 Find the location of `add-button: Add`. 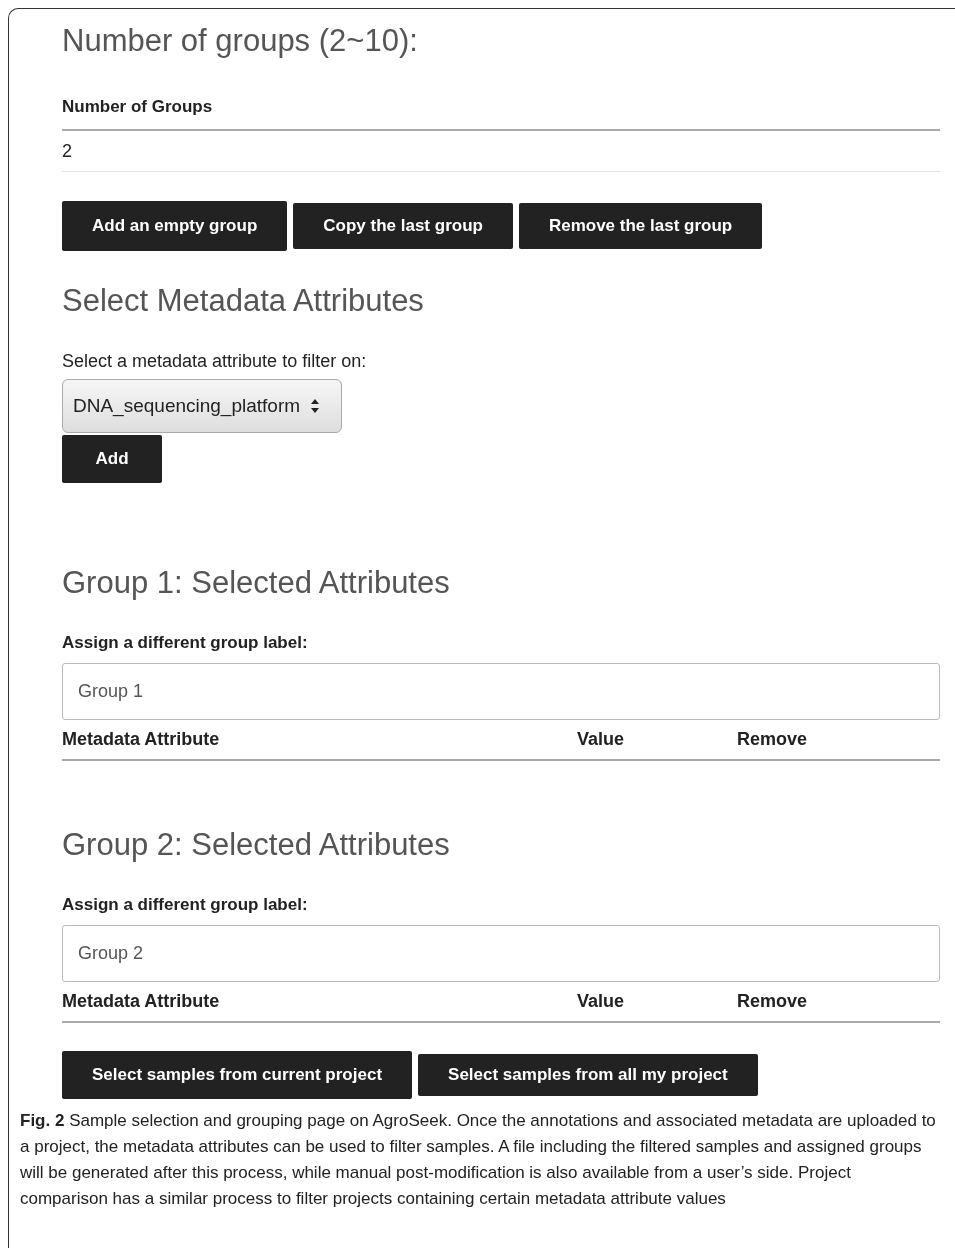

add-button: Add is located at coordinates (112, 459).